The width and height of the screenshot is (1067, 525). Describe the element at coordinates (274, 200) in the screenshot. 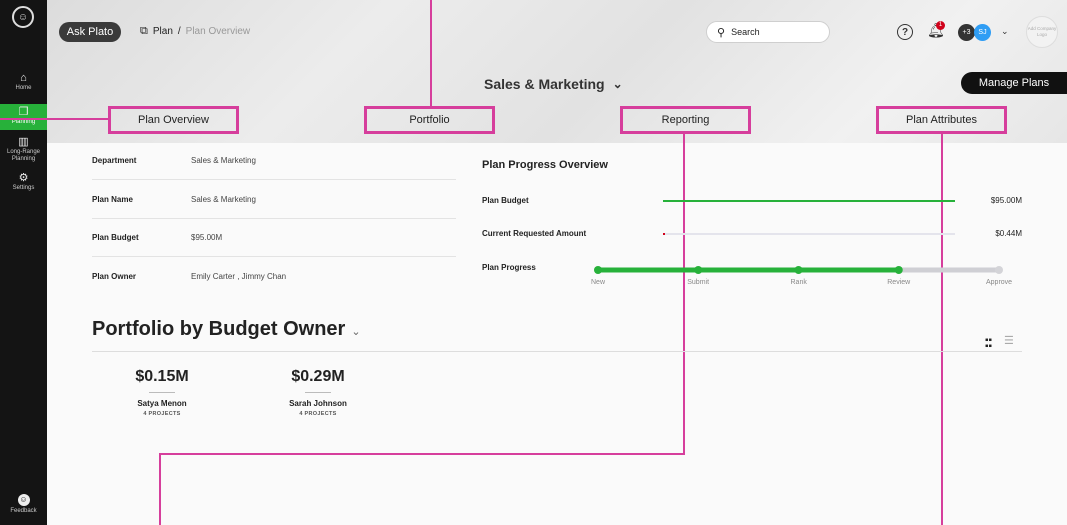

I see `detail-row-plan-name: Plan Name Sales & Marketing` at that location.